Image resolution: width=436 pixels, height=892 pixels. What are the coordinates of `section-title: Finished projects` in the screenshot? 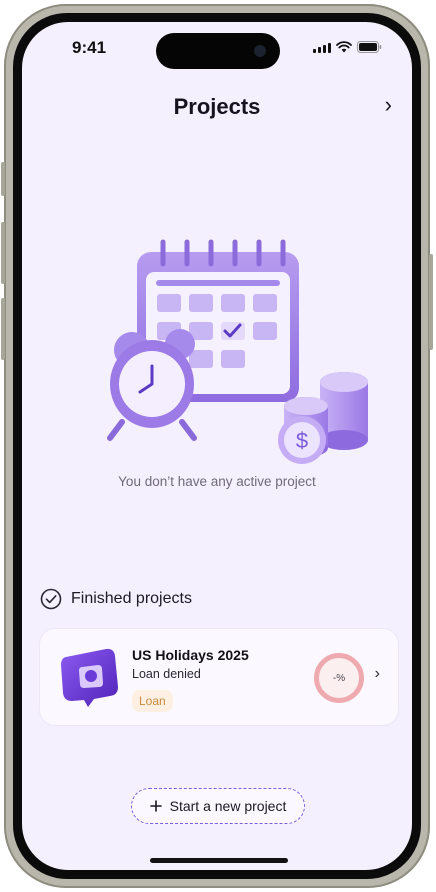 It's located at (131, 598).